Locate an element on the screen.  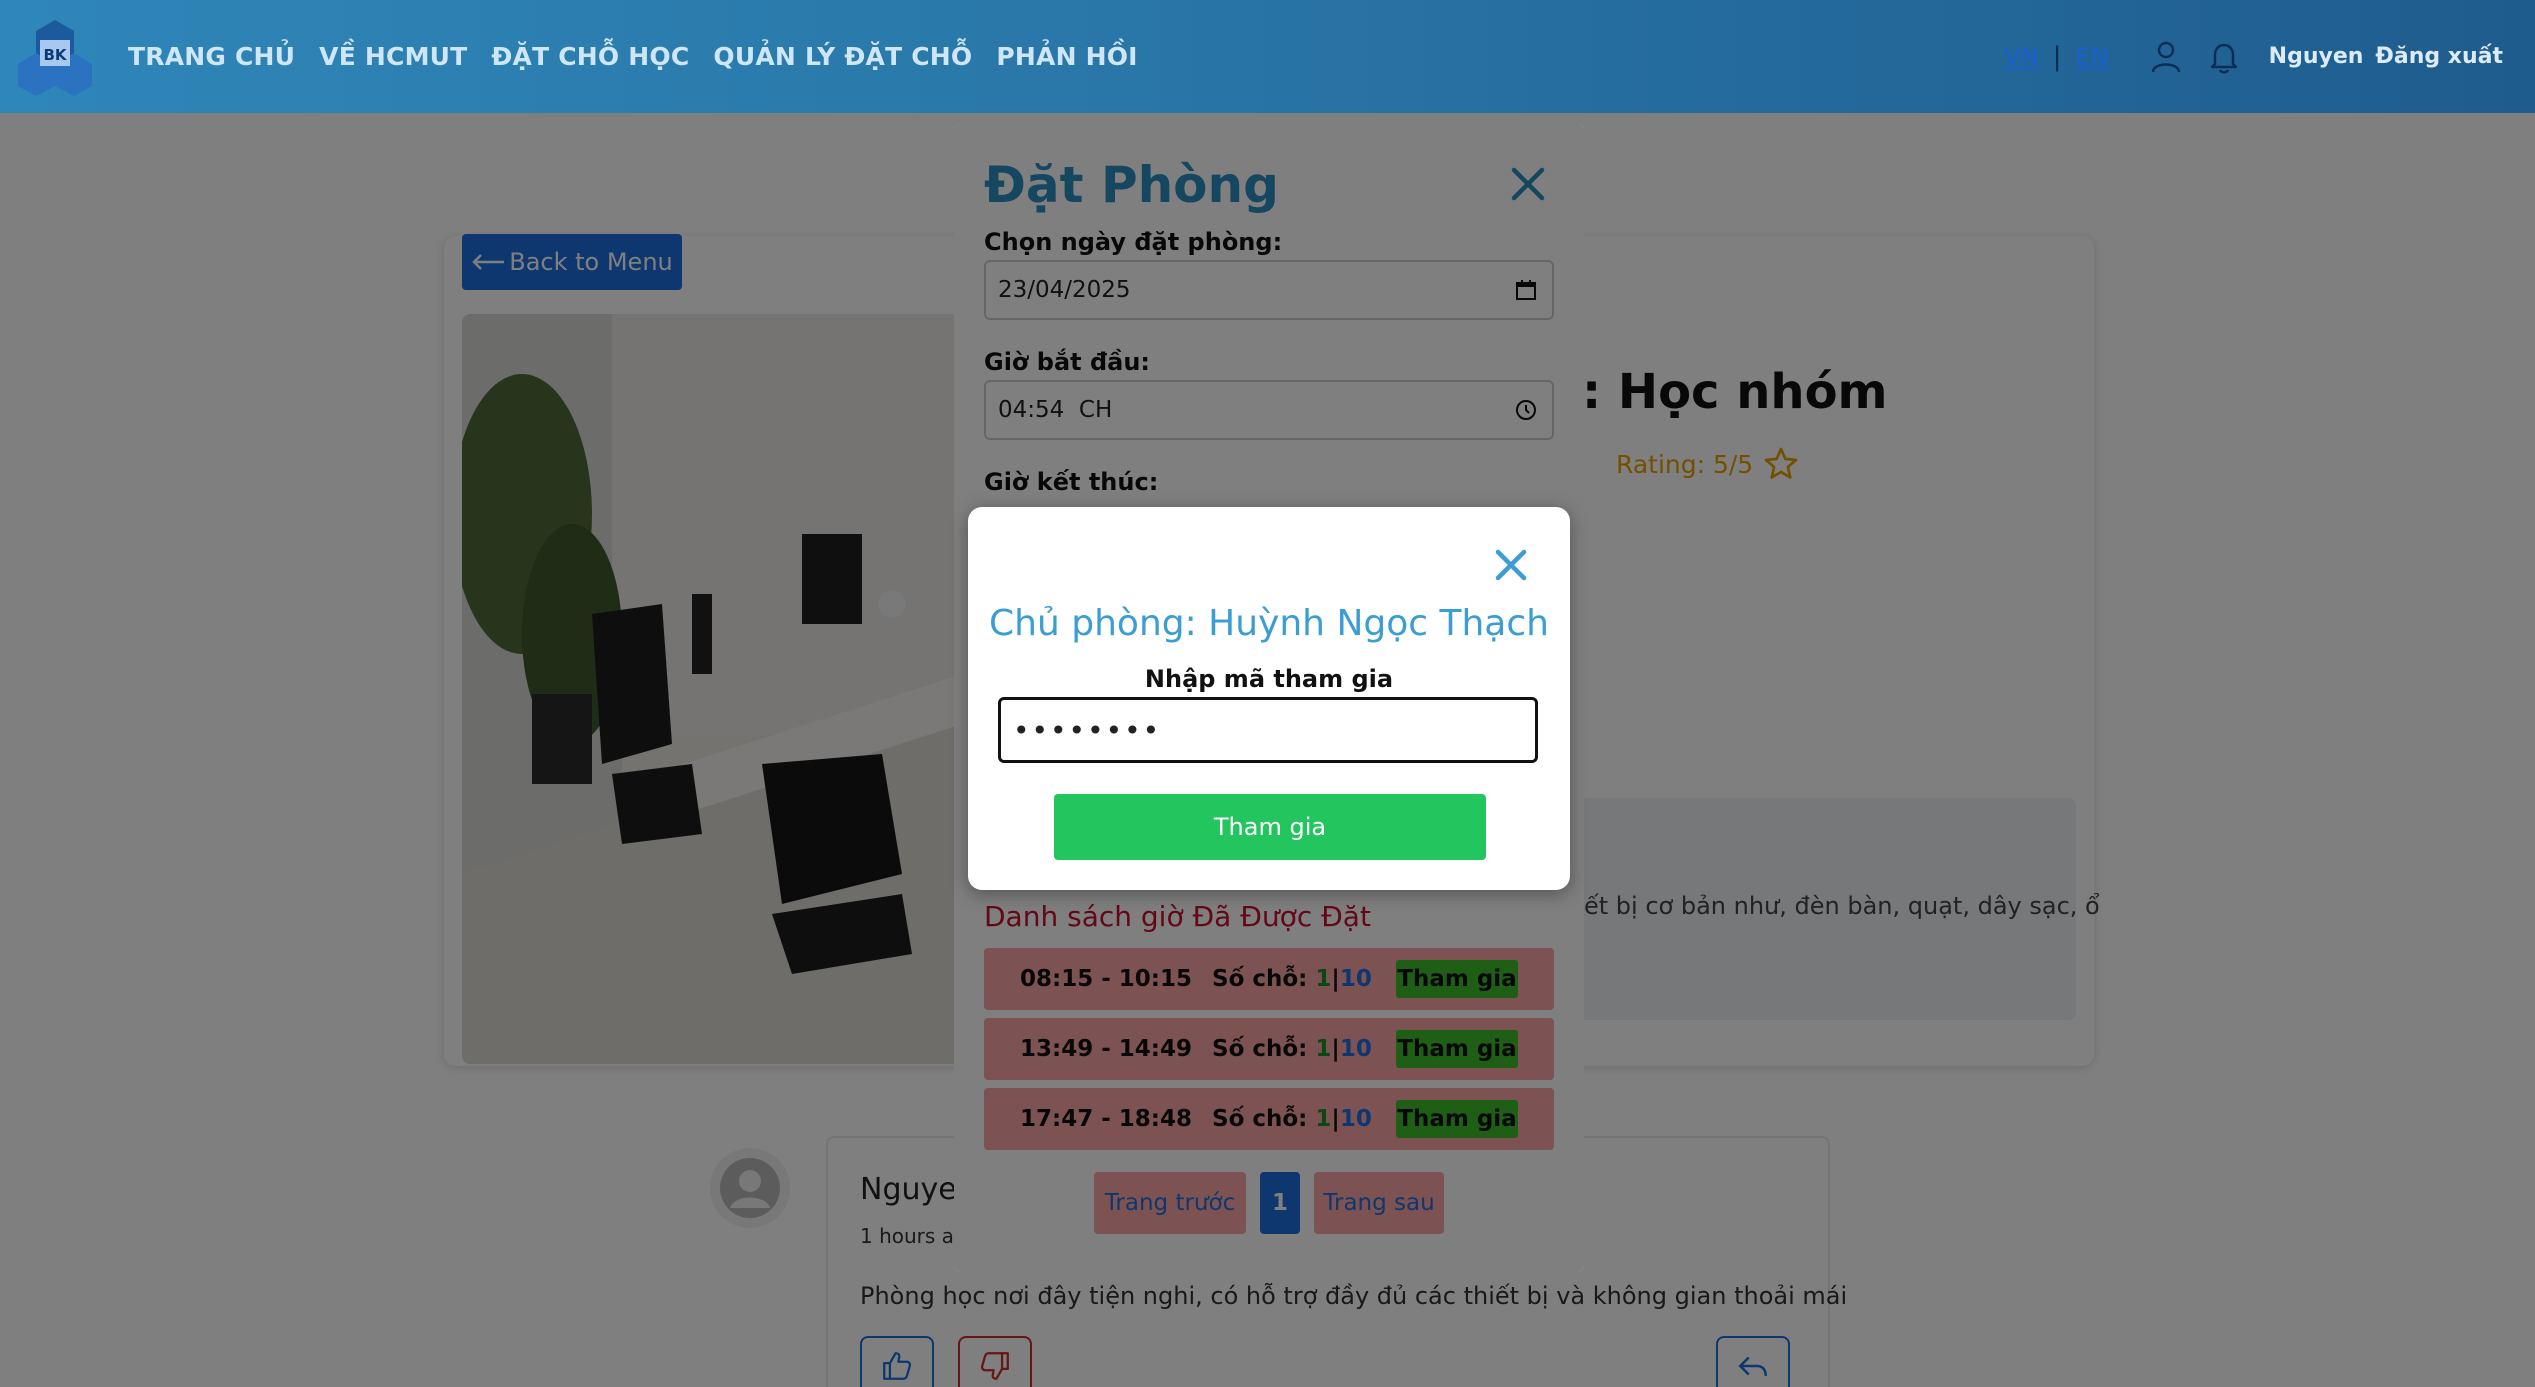
svg-text: BK is located at coordinates (55, 55).